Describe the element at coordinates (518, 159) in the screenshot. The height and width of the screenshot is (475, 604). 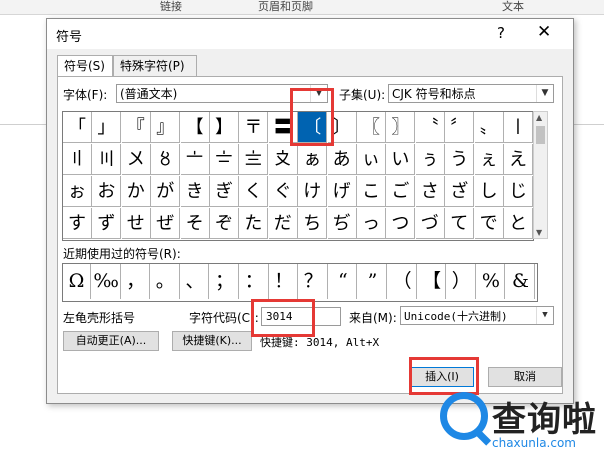
I see `symbol-cell: え` at that location.